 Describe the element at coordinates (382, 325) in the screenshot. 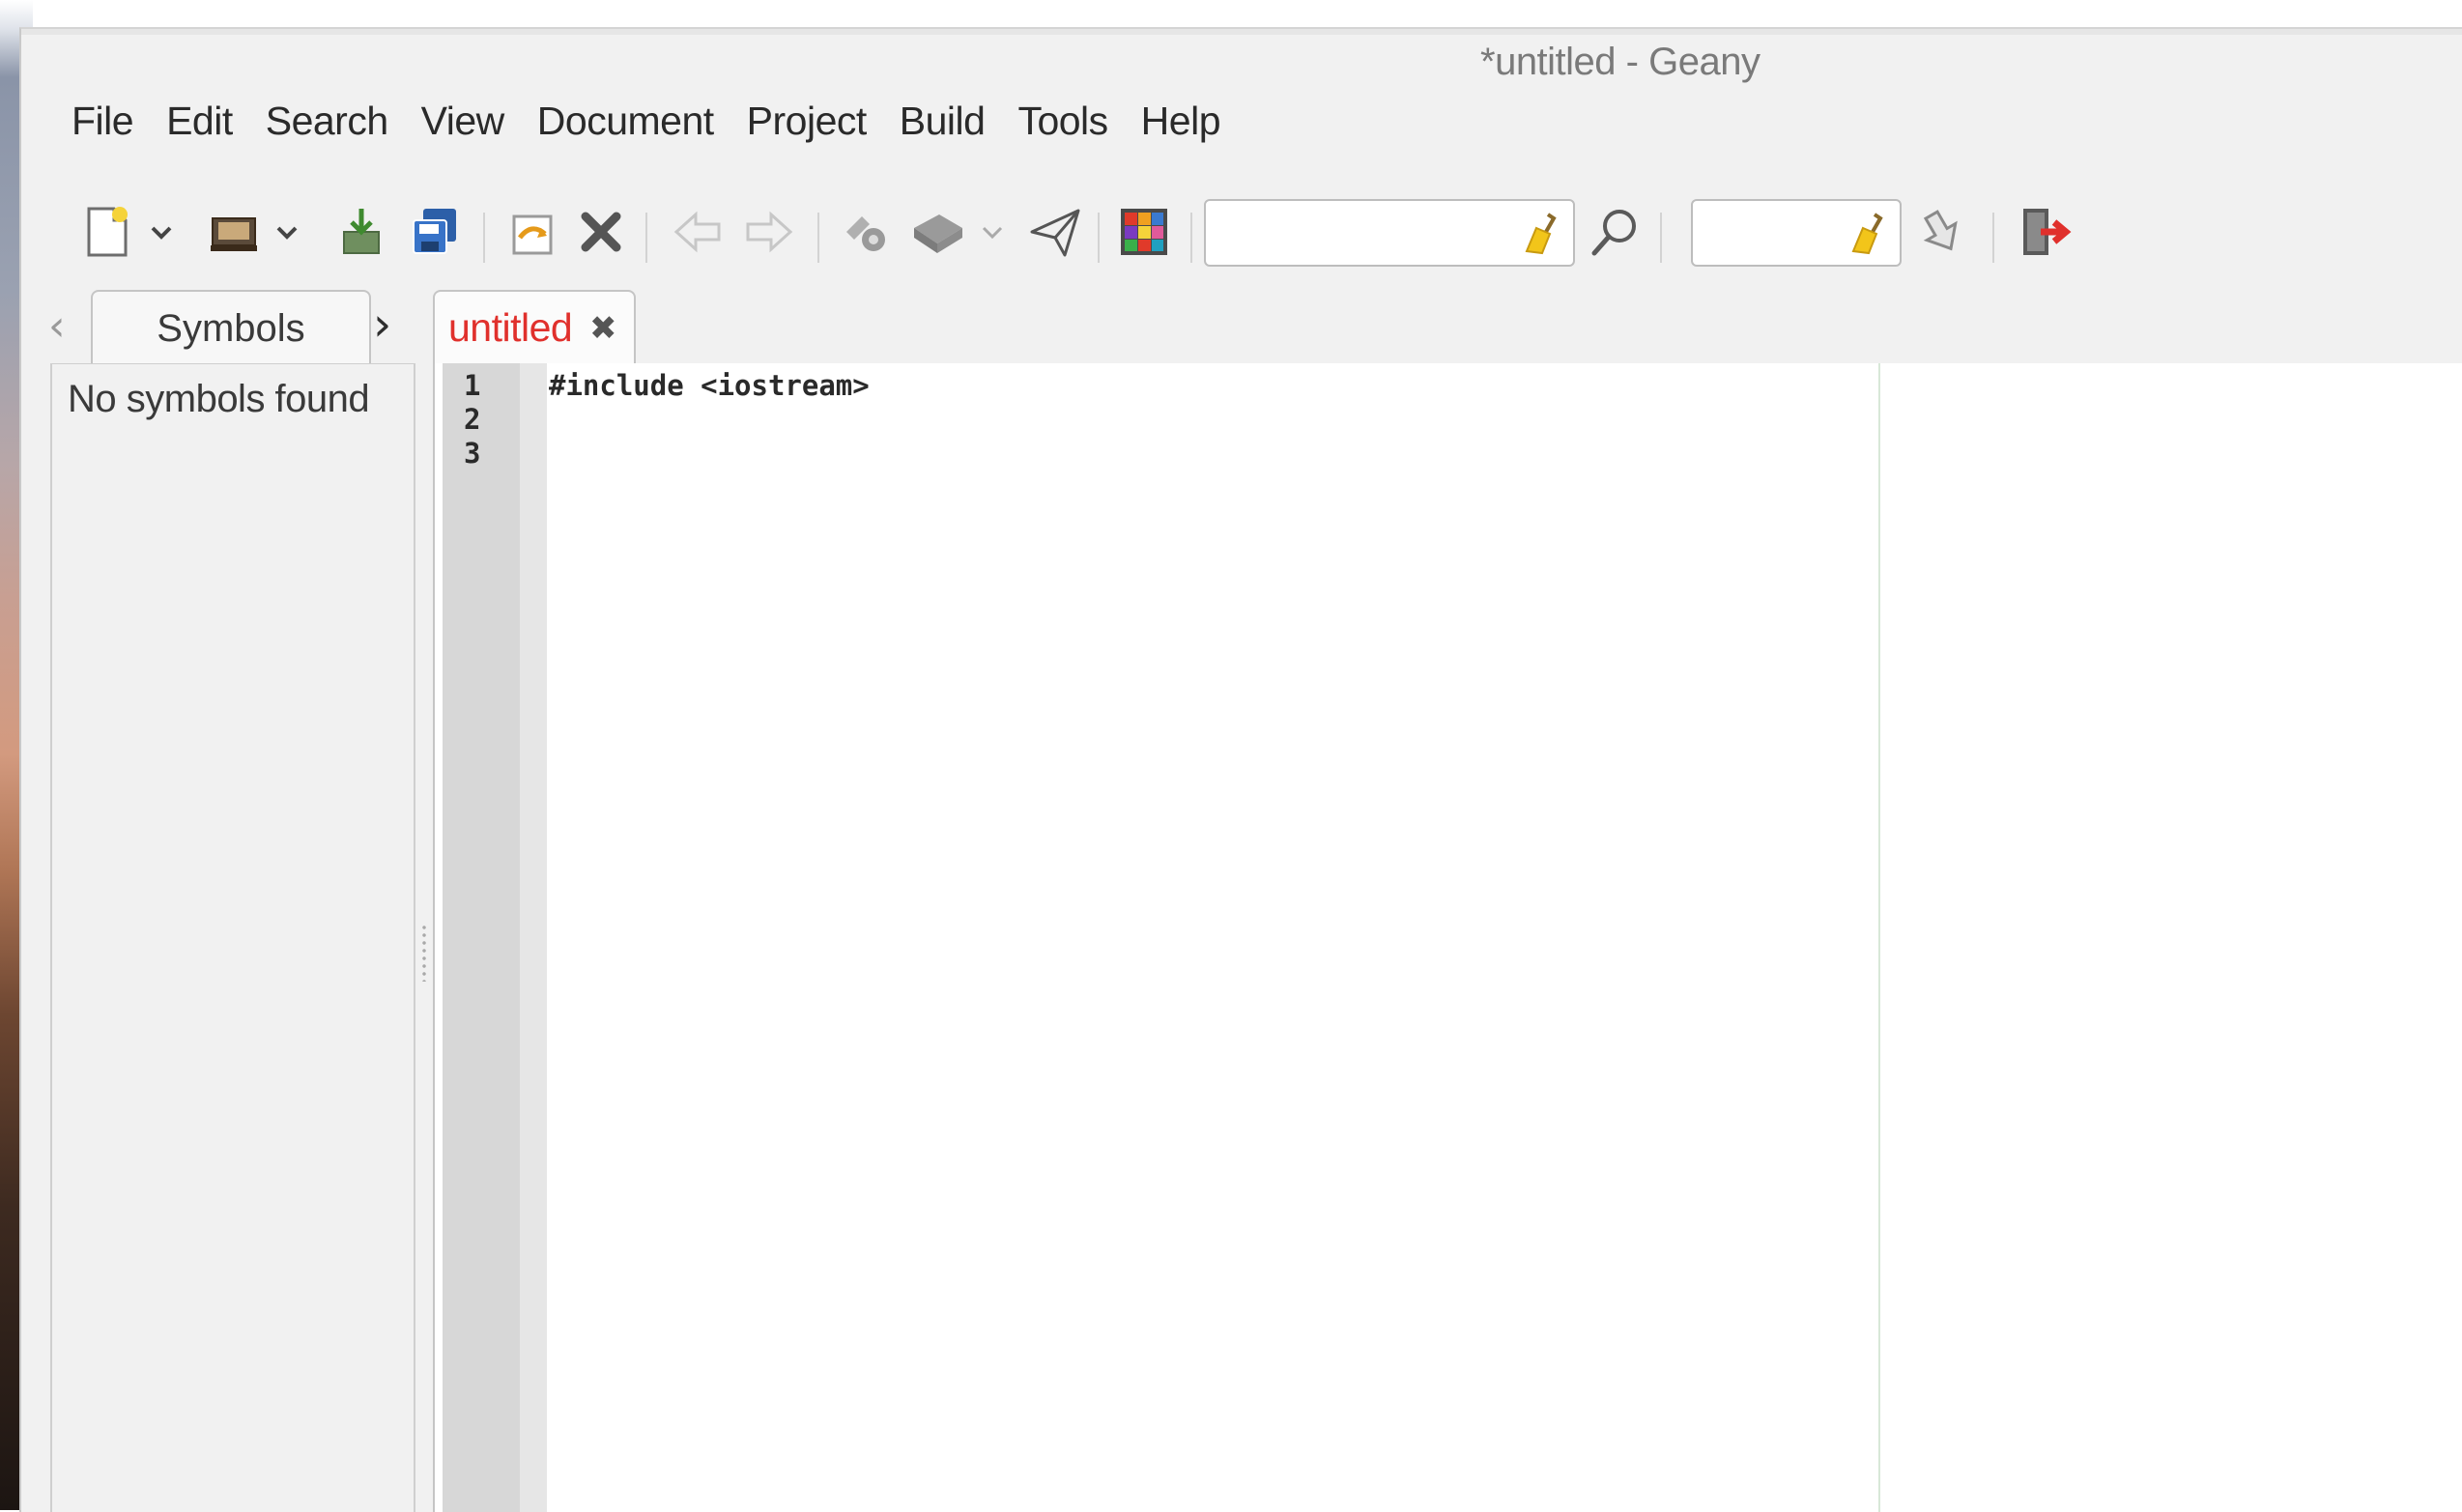

I see `tabs-scroll-right-chevron-icon: ›` at that location.